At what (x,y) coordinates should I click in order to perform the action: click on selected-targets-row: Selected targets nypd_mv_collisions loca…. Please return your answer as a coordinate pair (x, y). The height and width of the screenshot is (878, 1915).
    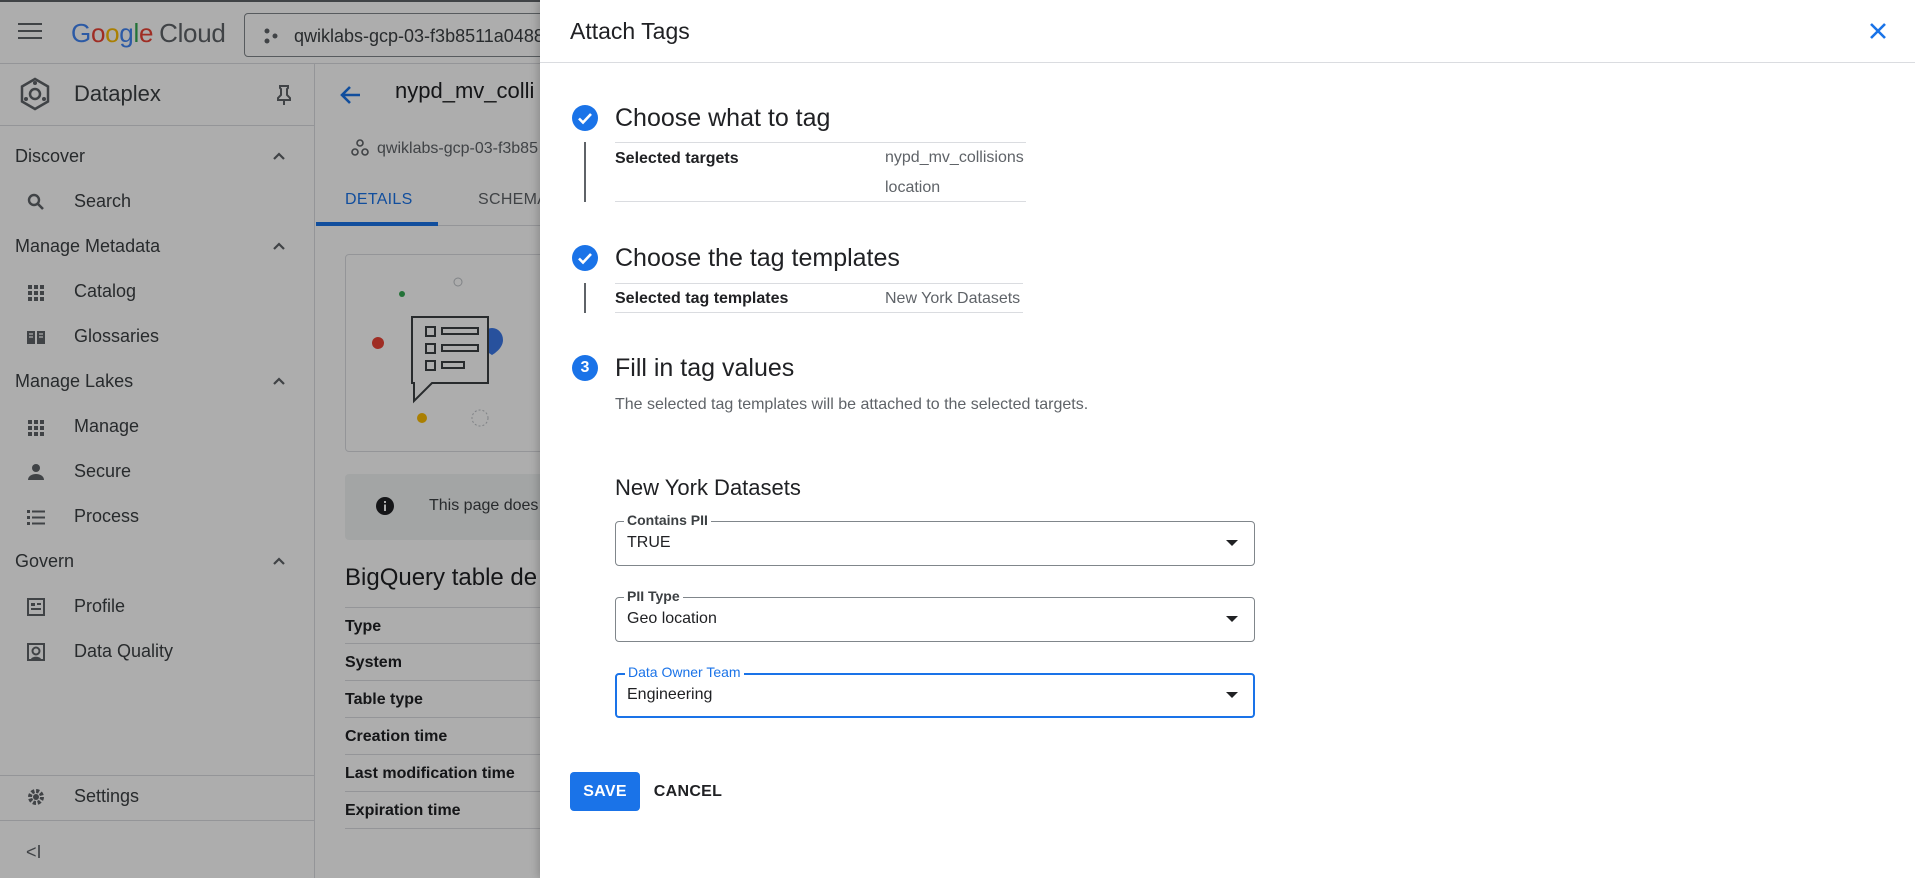
    Looking at the image, I should click on (820, 172).